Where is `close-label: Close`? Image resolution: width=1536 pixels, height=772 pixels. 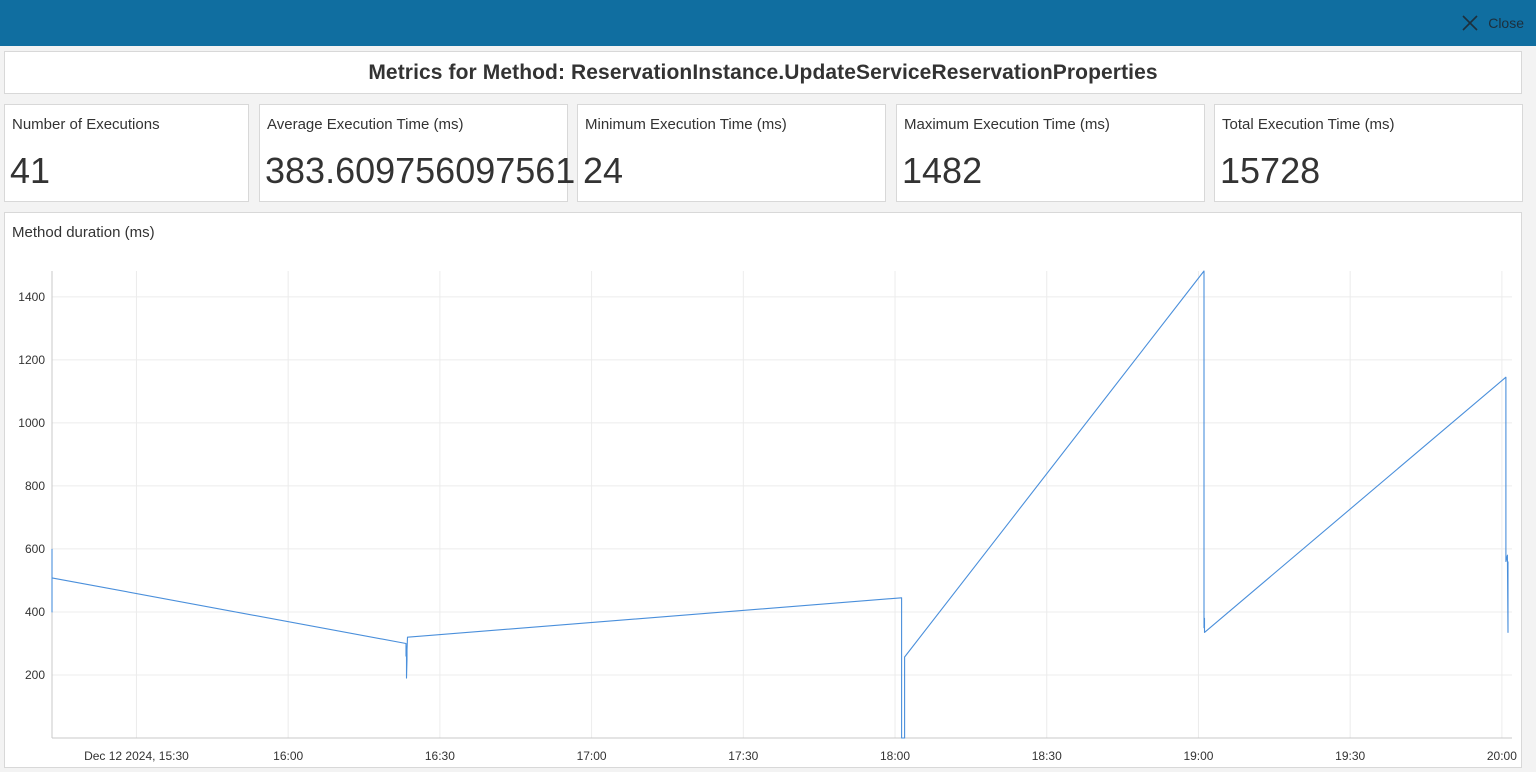
close-label: Close is located at coordinates (1506, 23).